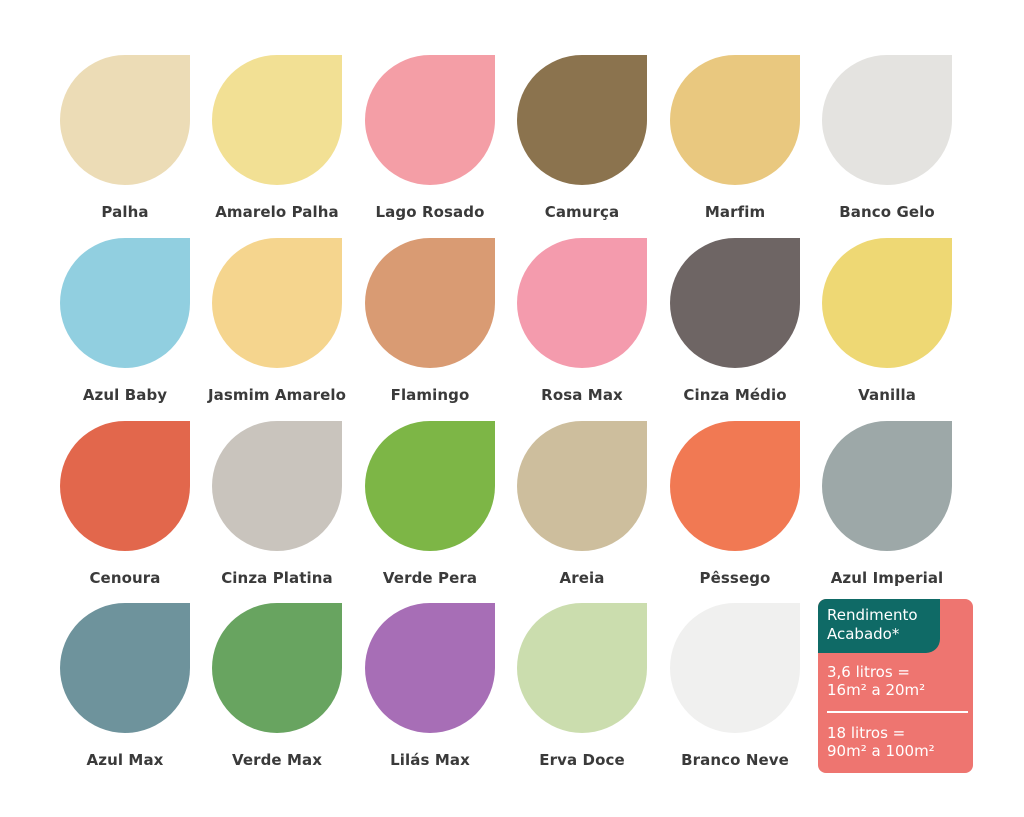 This screenshot has width=1024, height=817. What do you see at coordinates (735, 760) in the screenshot?
I see `swatch-label: Branco Neve` at bounding box center [735, 760].